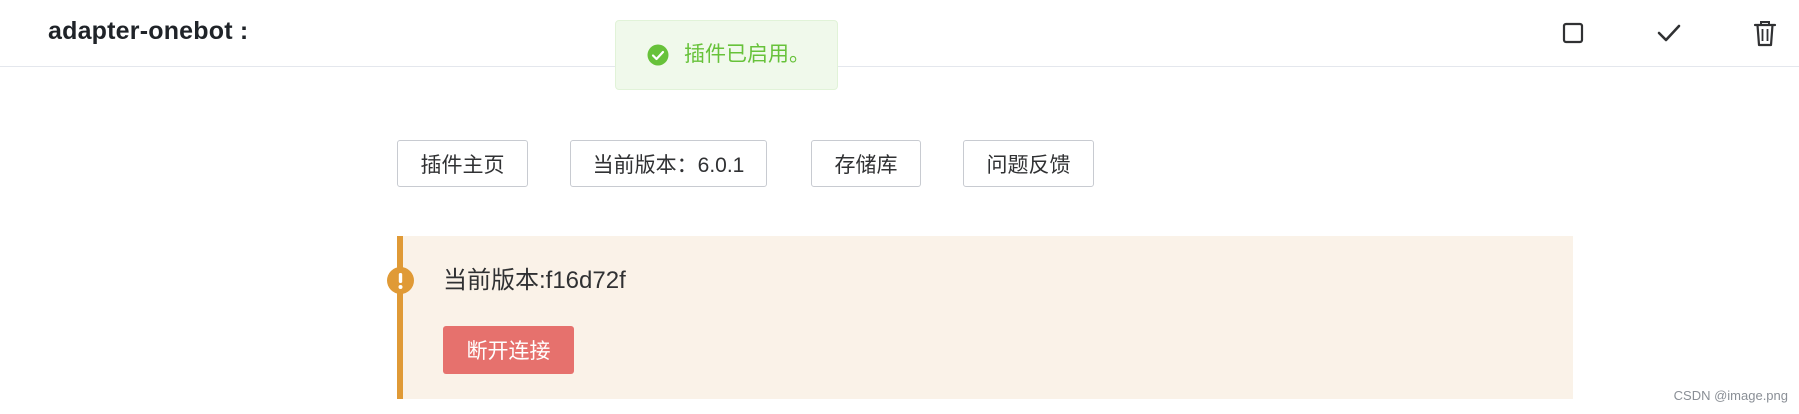 The height and width of the screenshot is (414, 1799). What do you see at coordinates (148, 31) in the screenshot?
I see `plugin-title: adapter-onebot :` at bounding box center [148, 31].